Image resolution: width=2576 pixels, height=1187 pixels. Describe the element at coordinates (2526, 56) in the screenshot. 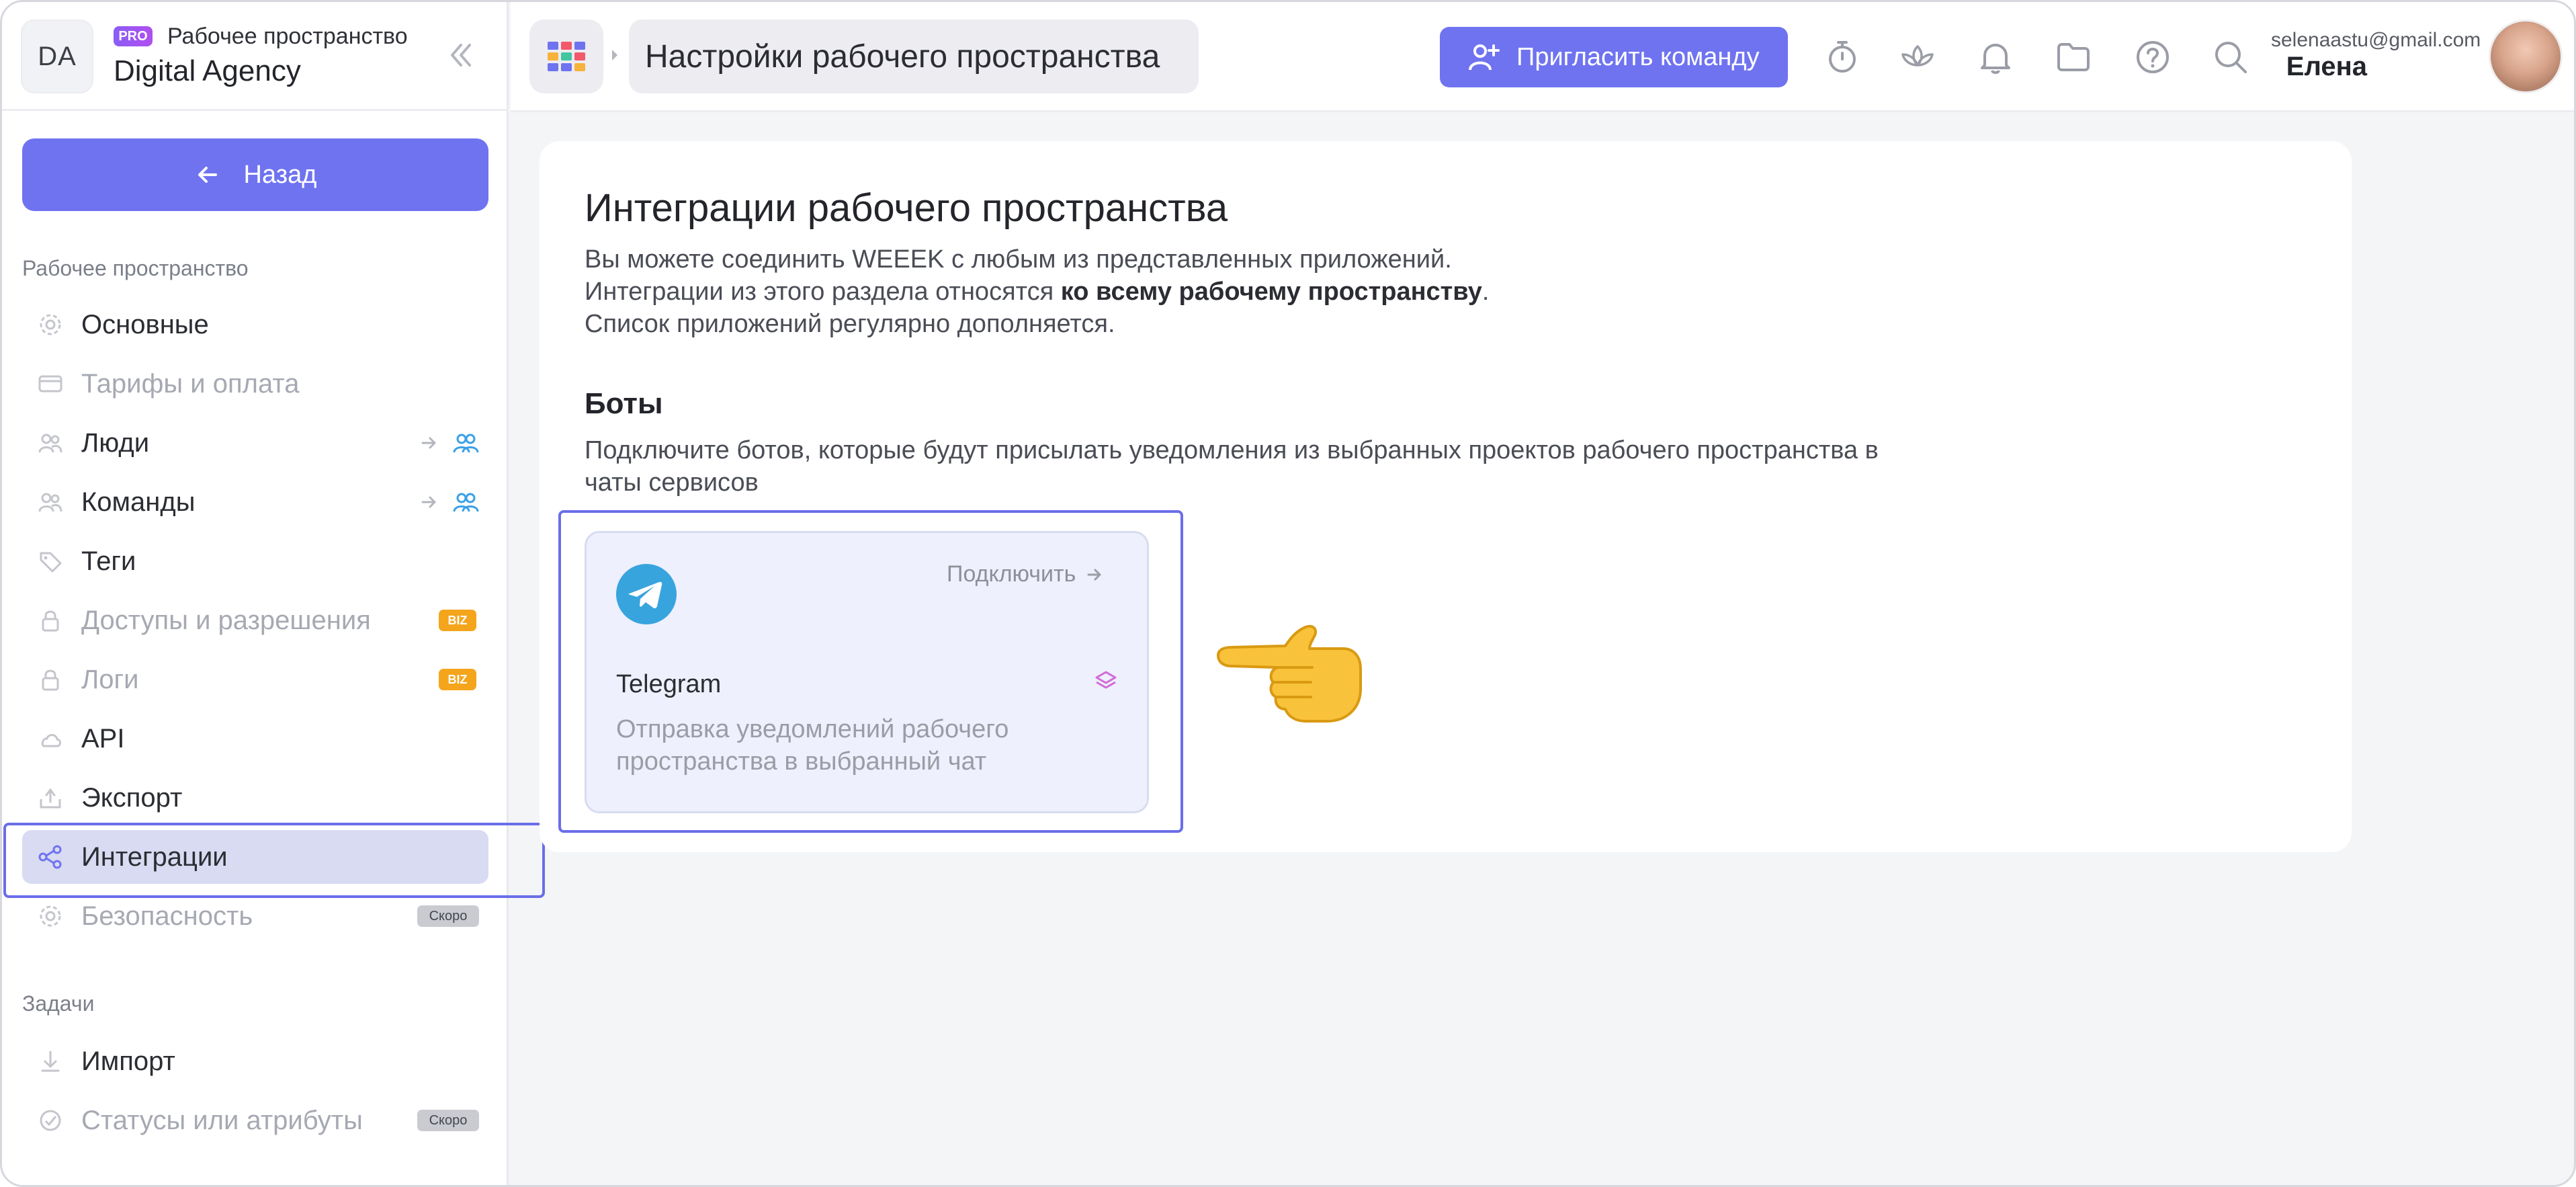

I see `avatar` at that location.